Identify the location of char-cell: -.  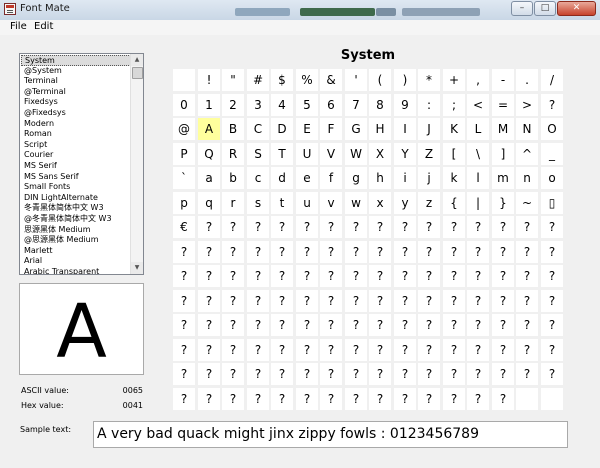
(503, 80).